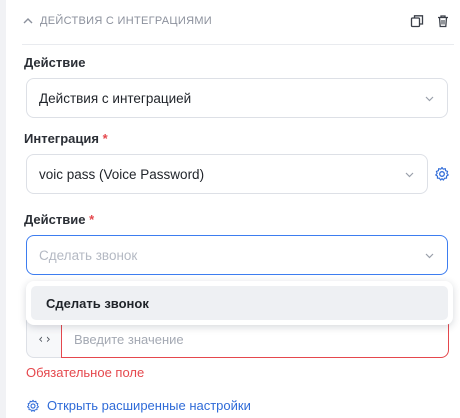 This screenshot has height=418, width=460. Describe the element at coordinates (443, 21) in the screenshot. I see `trash-icon` at that location.